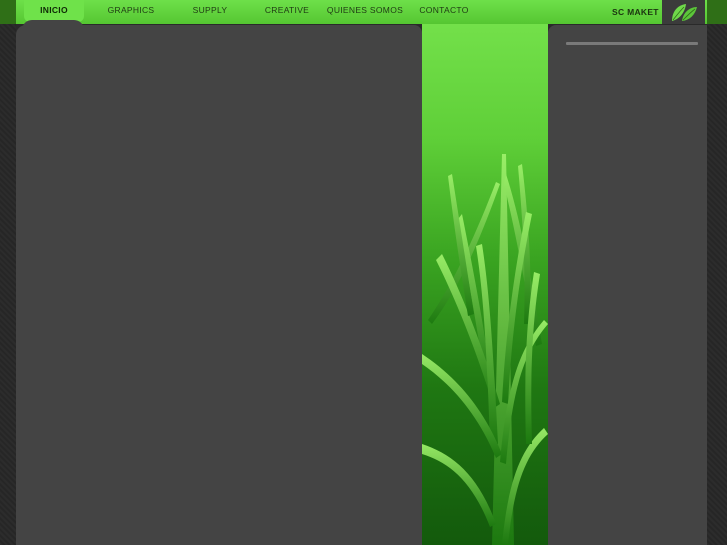 The width and height of the screenshot is (727, 545). I want to click on page-background-left, so click(8, 272).